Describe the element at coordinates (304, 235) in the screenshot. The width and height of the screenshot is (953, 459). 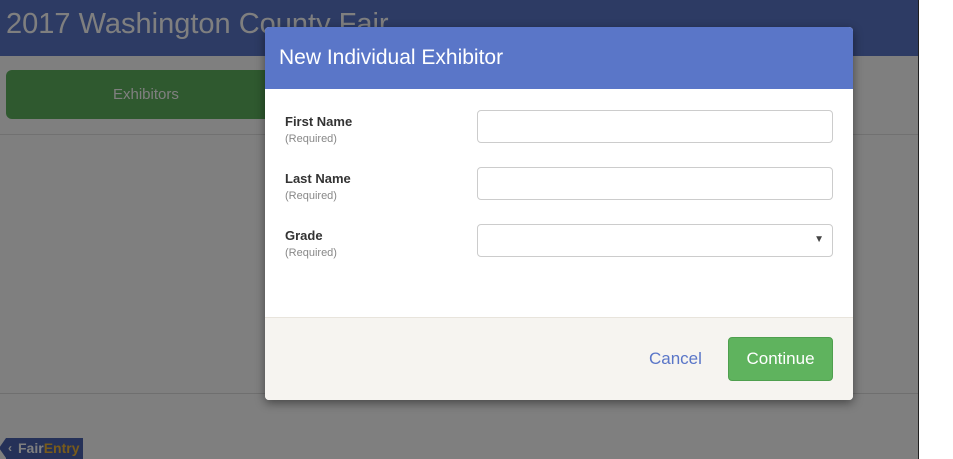
I see `grade-label: Grade` at that location.